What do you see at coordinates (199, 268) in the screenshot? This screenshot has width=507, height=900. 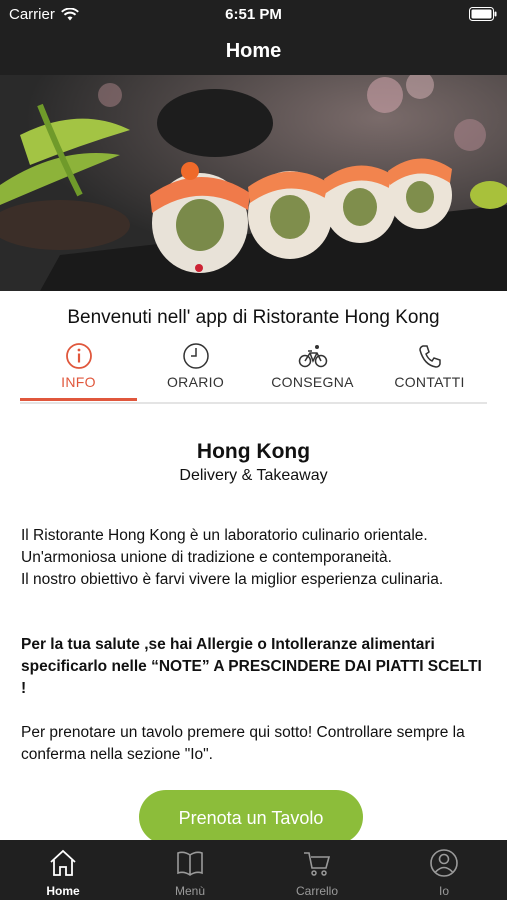 I see `page-indicator-dot` at bounding box center [199, 268].